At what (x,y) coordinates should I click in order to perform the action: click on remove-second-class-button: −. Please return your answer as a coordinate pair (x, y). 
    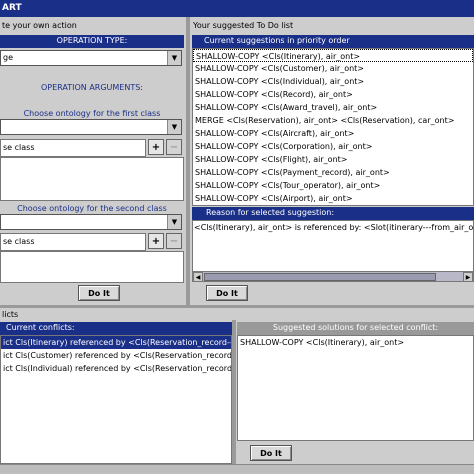
    Looking at the image, I should click on (174, 241).